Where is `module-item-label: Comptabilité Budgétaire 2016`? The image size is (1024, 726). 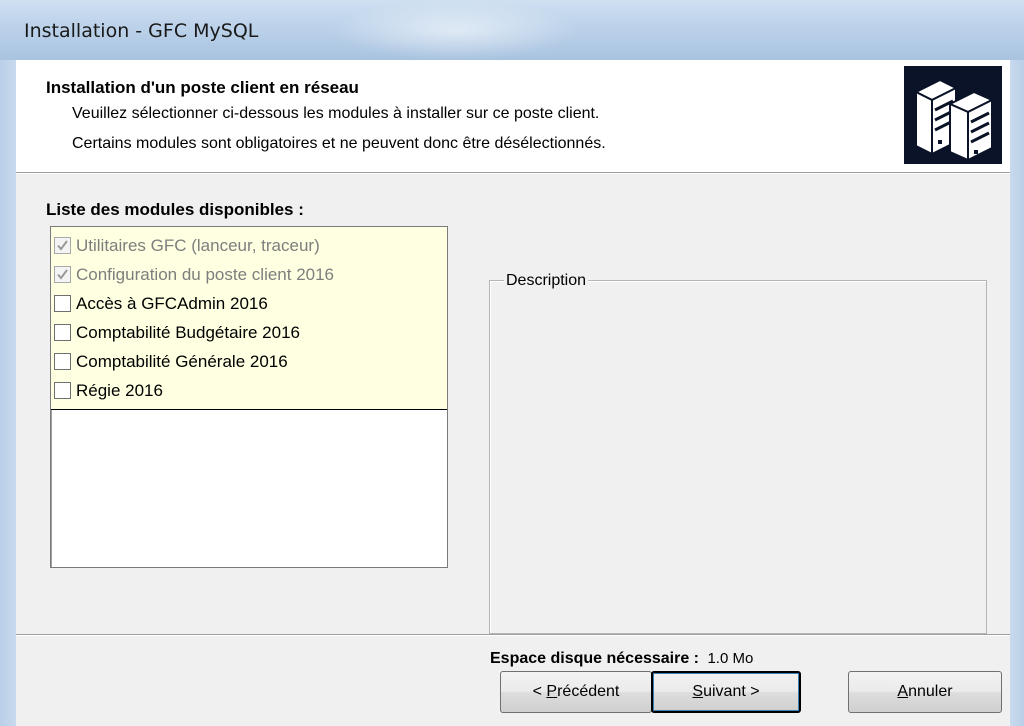 module-item-label: Comptabilité Budgétaire 2016 is located at coordinates (188, 332).